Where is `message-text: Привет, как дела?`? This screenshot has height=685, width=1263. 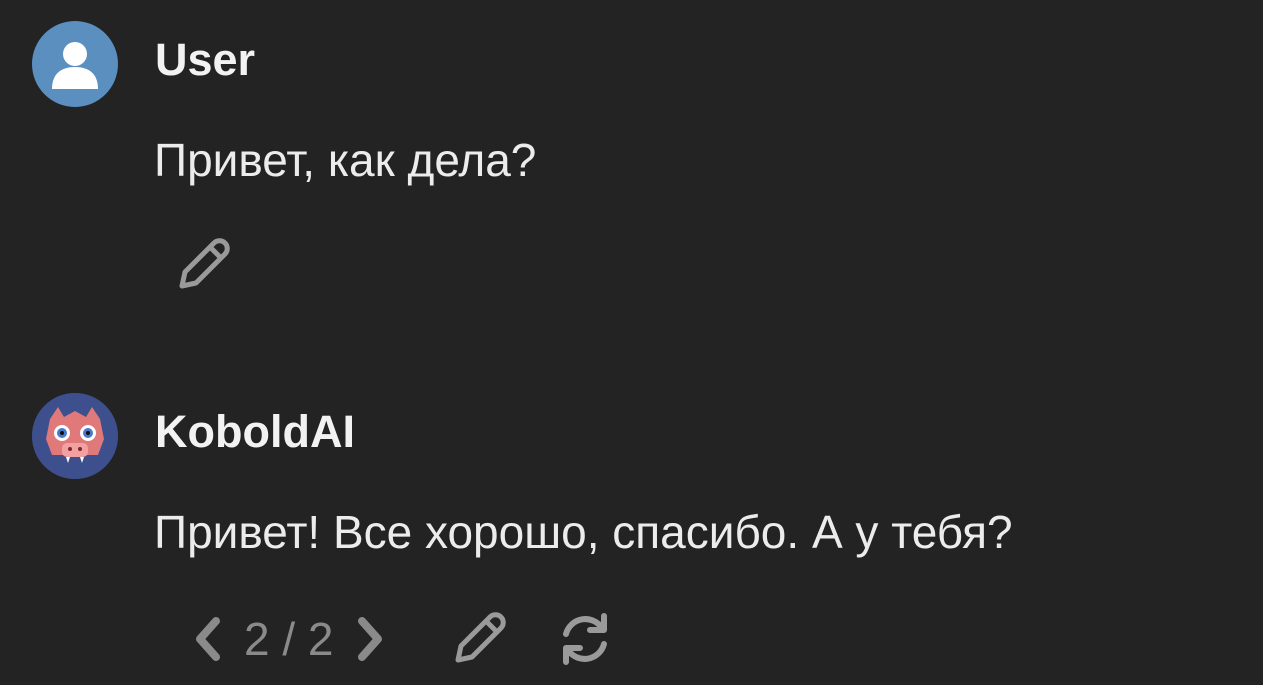
message-text: Привет, как дела? is located at coordinates (345, 160).